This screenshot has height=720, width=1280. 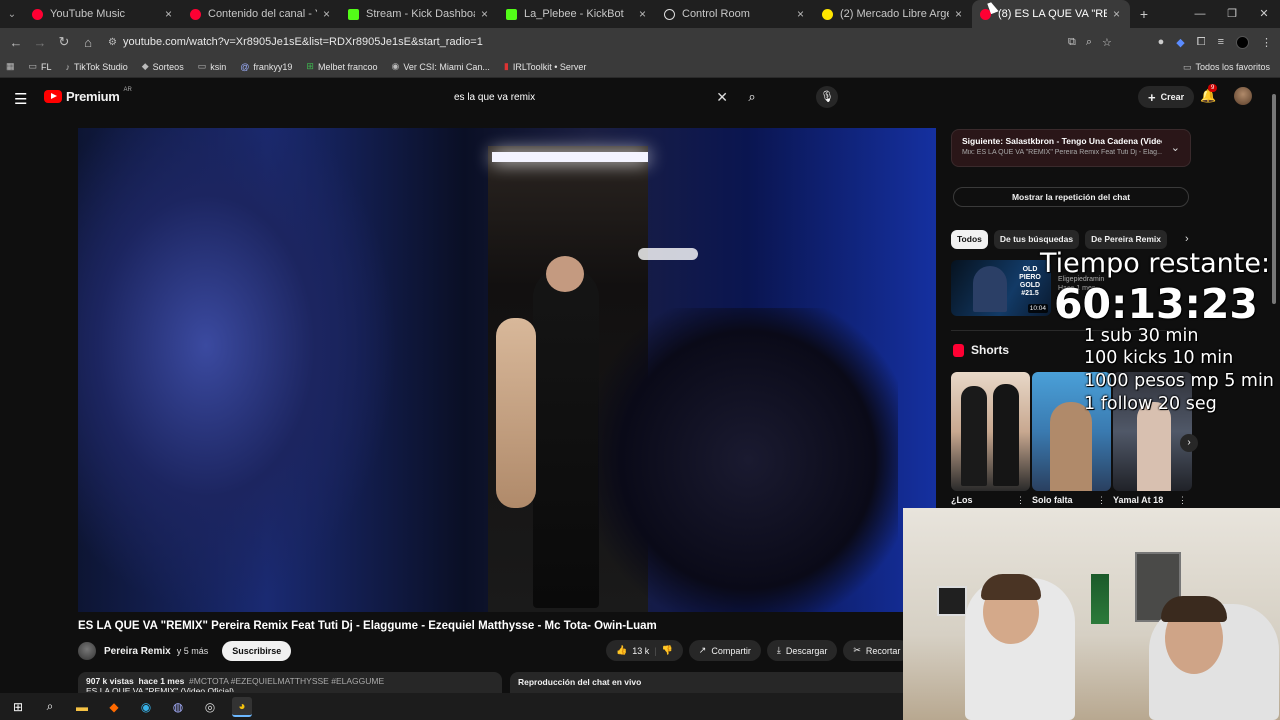 I want to click on shorts-header: Shorts, so click(x=981, y=350).